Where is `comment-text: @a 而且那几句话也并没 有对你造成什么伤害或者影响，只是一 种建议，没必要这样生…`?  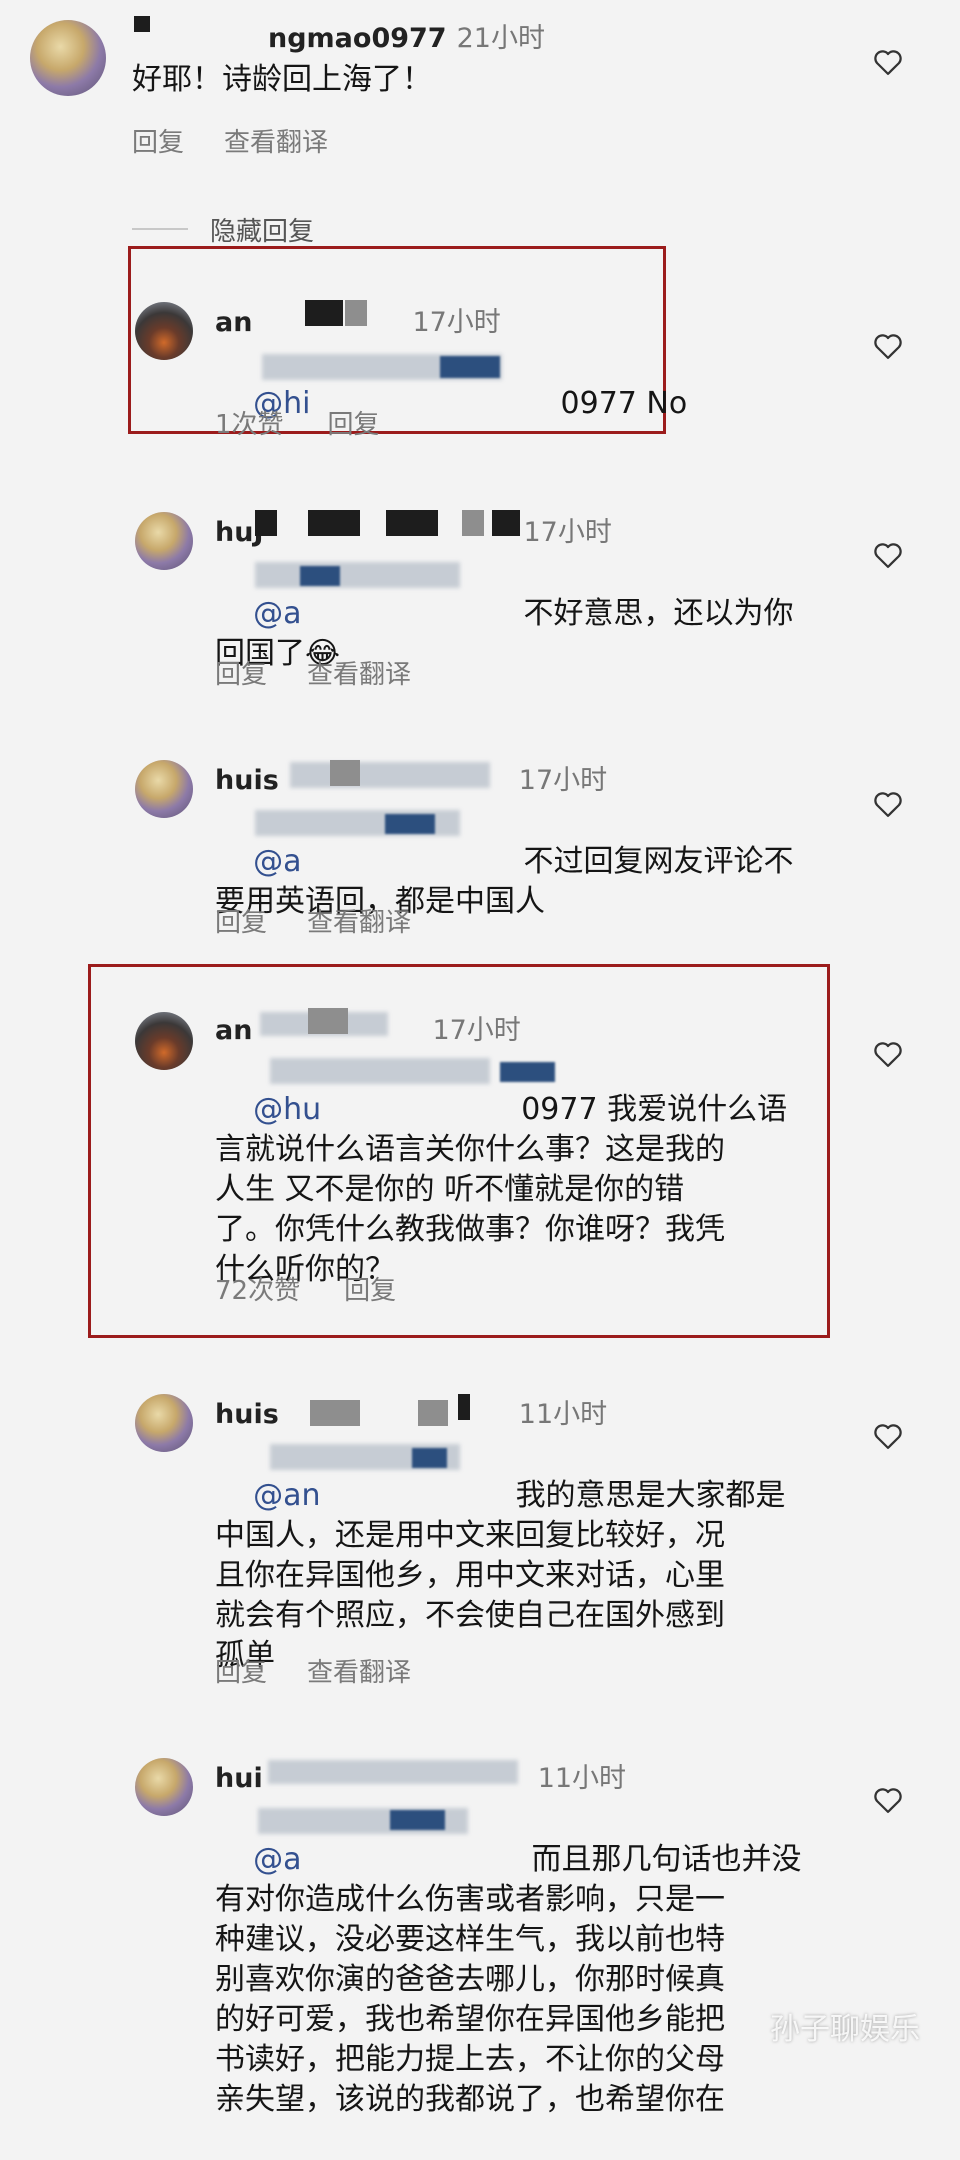
comment-text: @a 而且那几句话也并没 有对你造成什么伤害或者影响，只是一 种建议，没必要这样生… is located at coordinates (508, 1980).